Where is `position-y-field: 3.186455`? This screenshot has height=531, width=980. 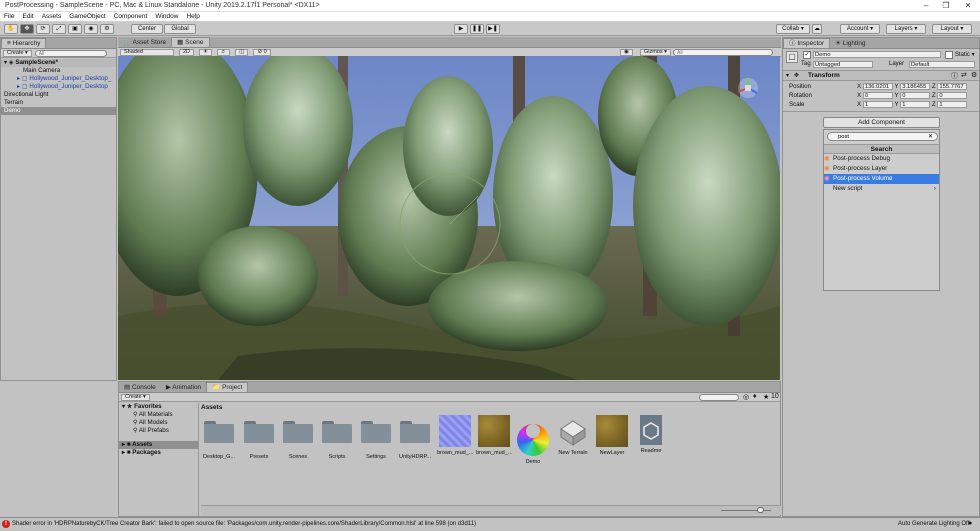 position-y-field: 3.186455 is located at coordinates (915, 86).